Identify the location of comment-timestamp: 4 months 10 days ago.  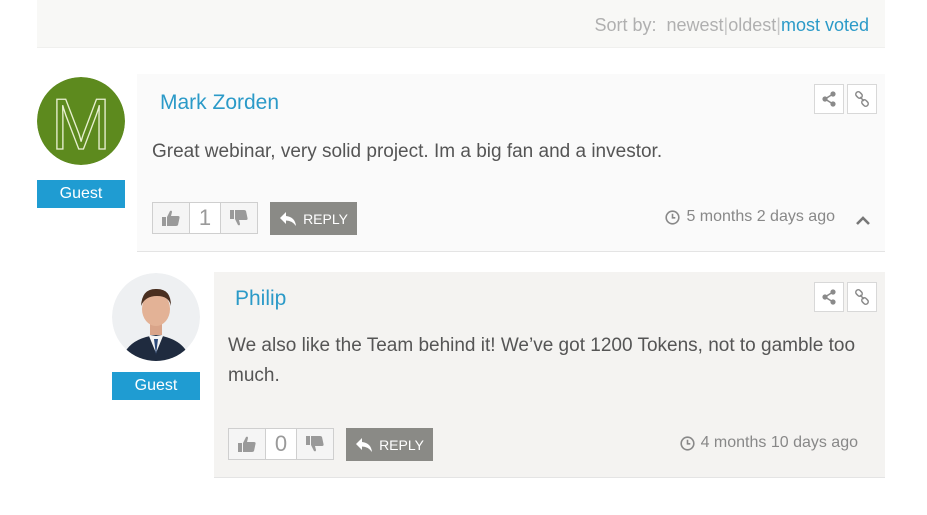
(768, 443).